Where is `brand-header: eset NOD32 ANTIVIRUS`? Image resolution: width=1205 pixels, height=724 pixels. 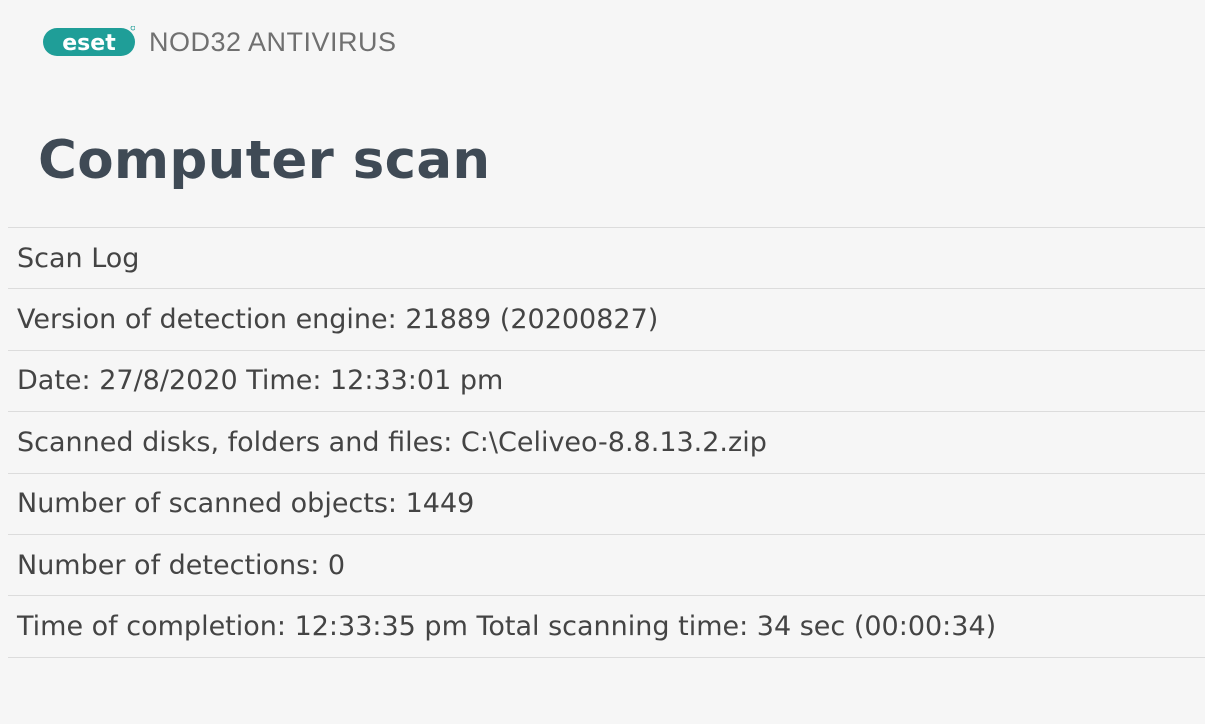 brand-header: eset NOD32 ANTIVIRUS is located at coordinates (220, 42).